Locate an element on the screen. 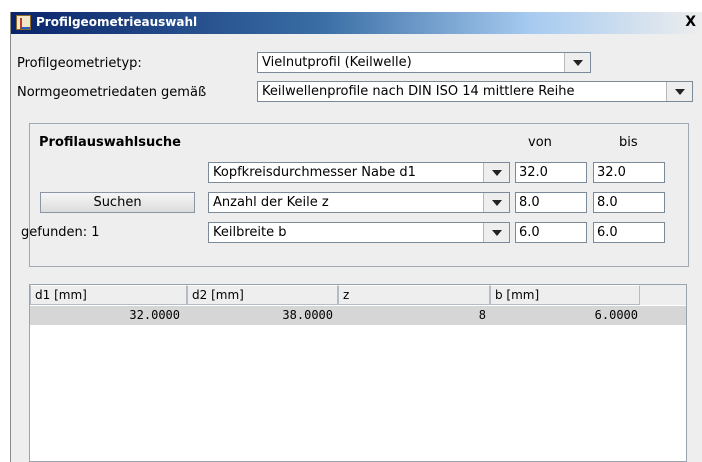  column-from-label: von is located at coordinates (540, 142).